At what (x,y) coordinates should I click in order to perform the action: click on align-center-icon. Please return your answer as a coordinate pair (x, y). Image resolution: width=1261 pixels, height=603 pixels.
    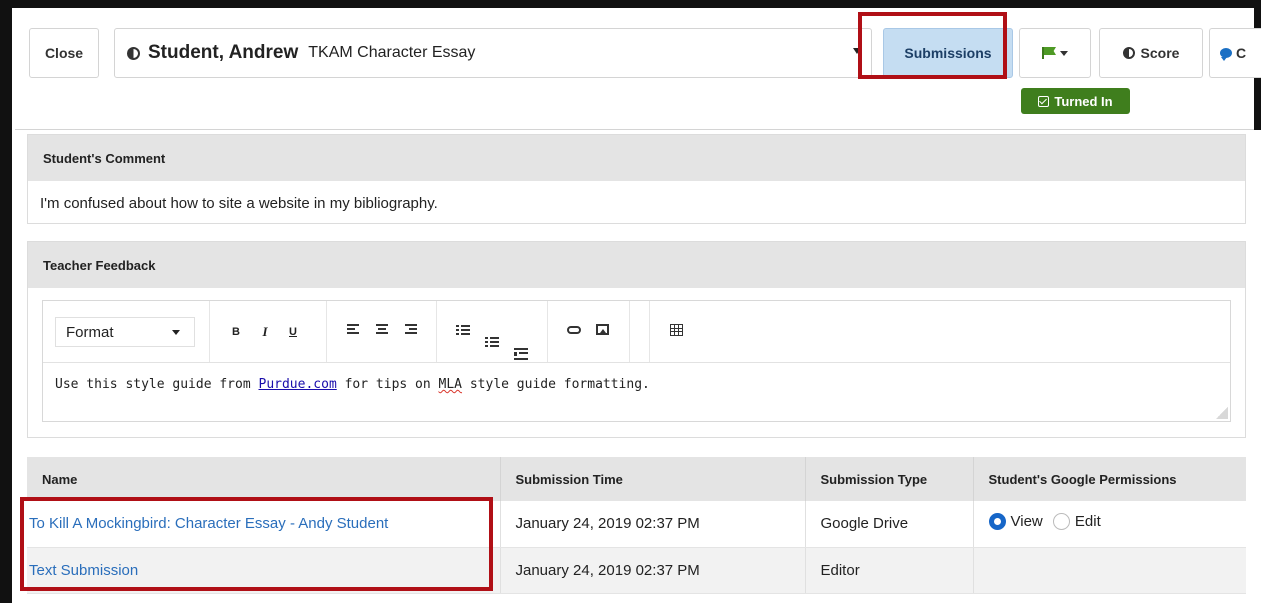
    Looking at the image, I should click on (383, 330).